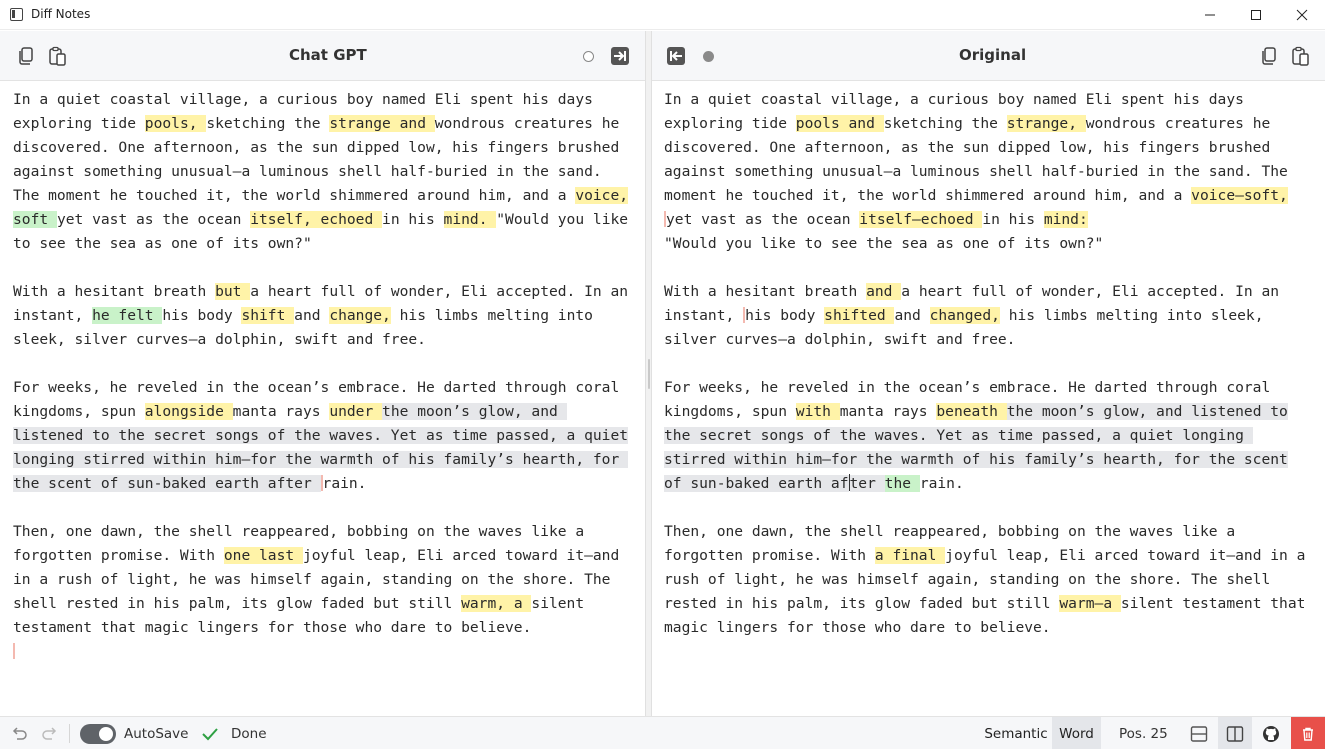  What do you see at coordinates (263, 555) in the screenshot?
I see `changed-text: one last` at bounding box center [263, 555].